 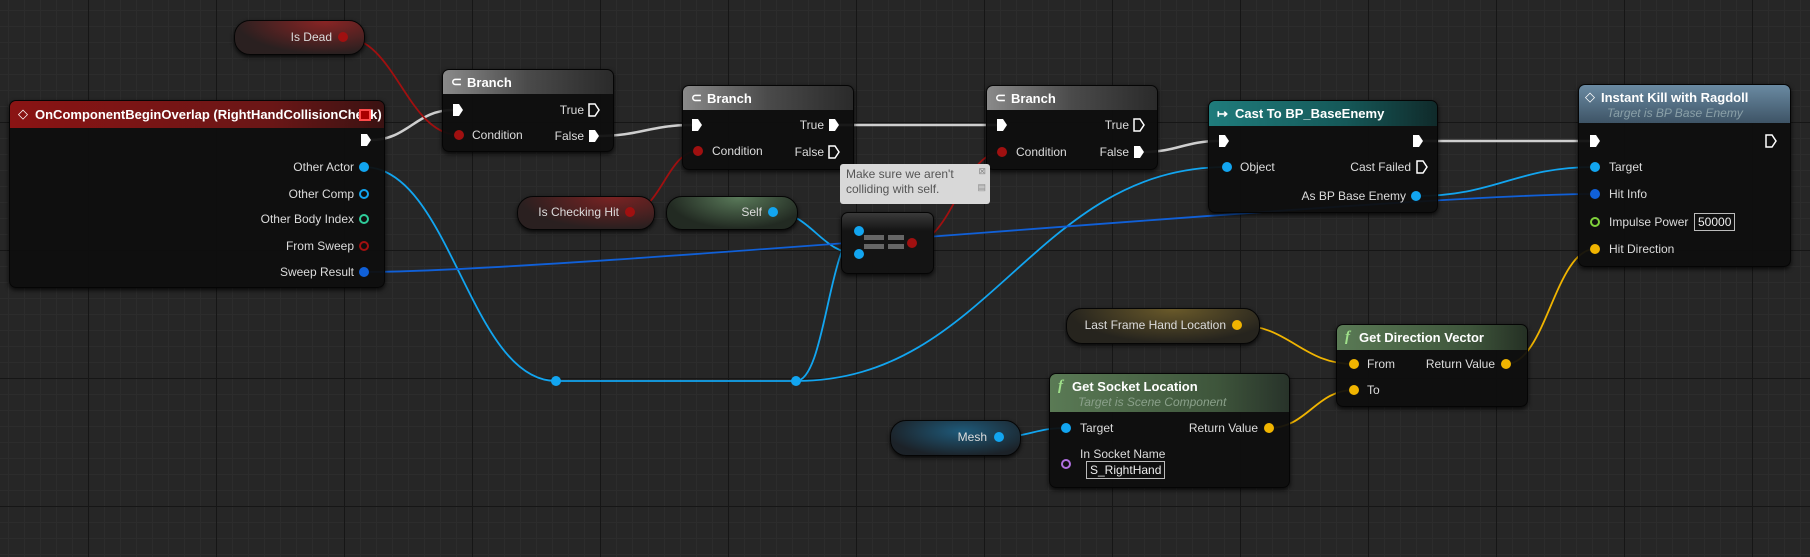 I want to click on node-subtitle: Target is Scene Component, so click(x=1152, y=402).